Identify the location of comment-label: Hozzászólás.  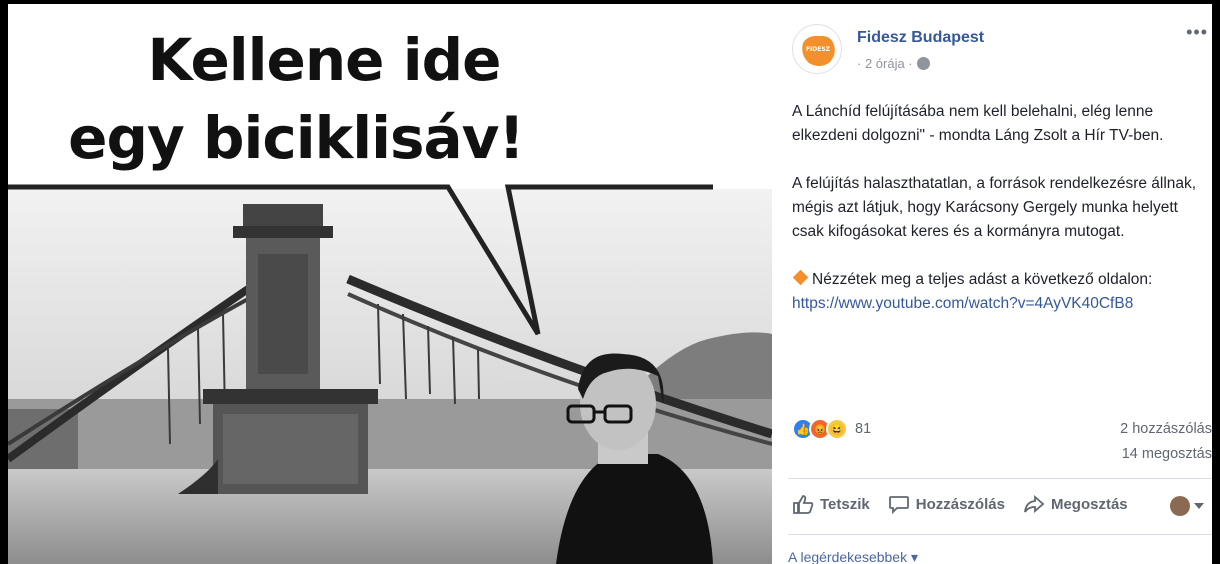
(960, 504).